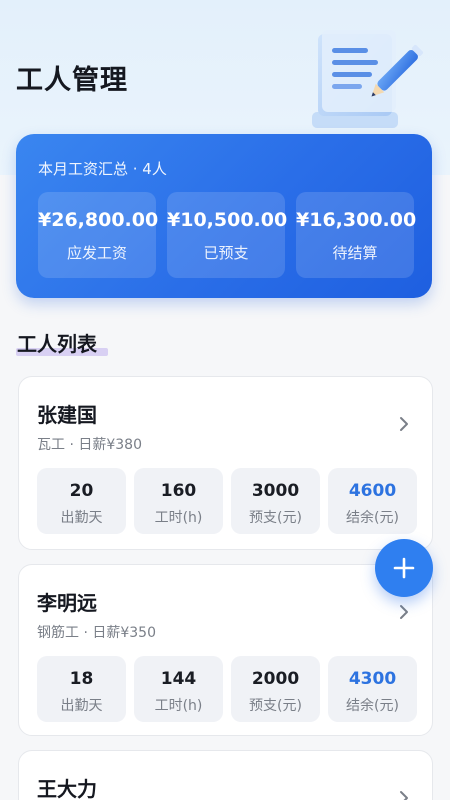  What do you see at coordinates (226, 253) in the screenshot?
I see `stat-label: 已预支` at bounding box center [226, 253].